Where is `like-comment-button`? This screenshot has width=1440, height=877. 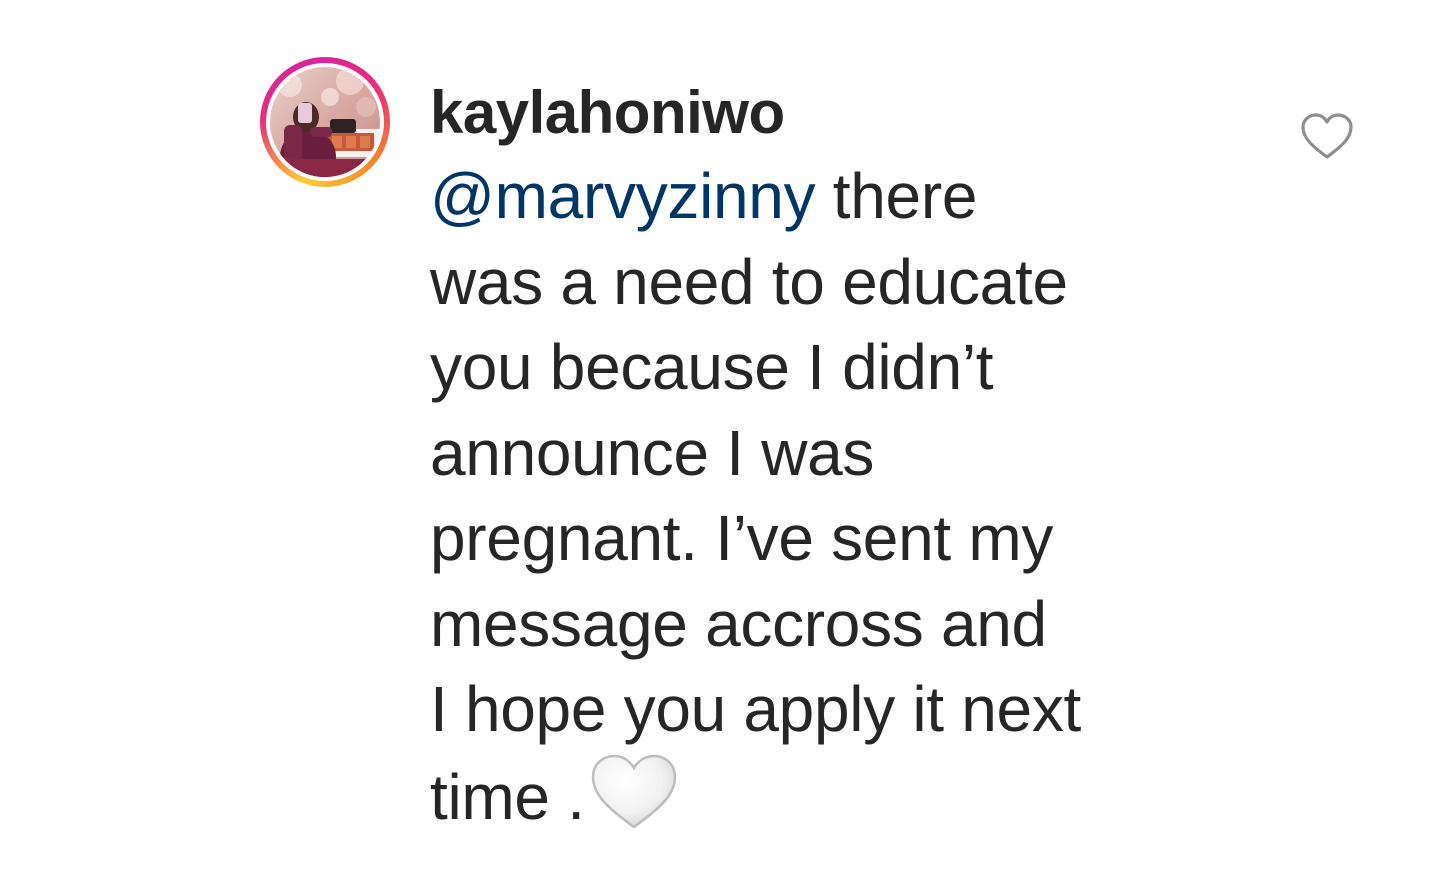
like-comment-button is located at coordinates (1327, 137).